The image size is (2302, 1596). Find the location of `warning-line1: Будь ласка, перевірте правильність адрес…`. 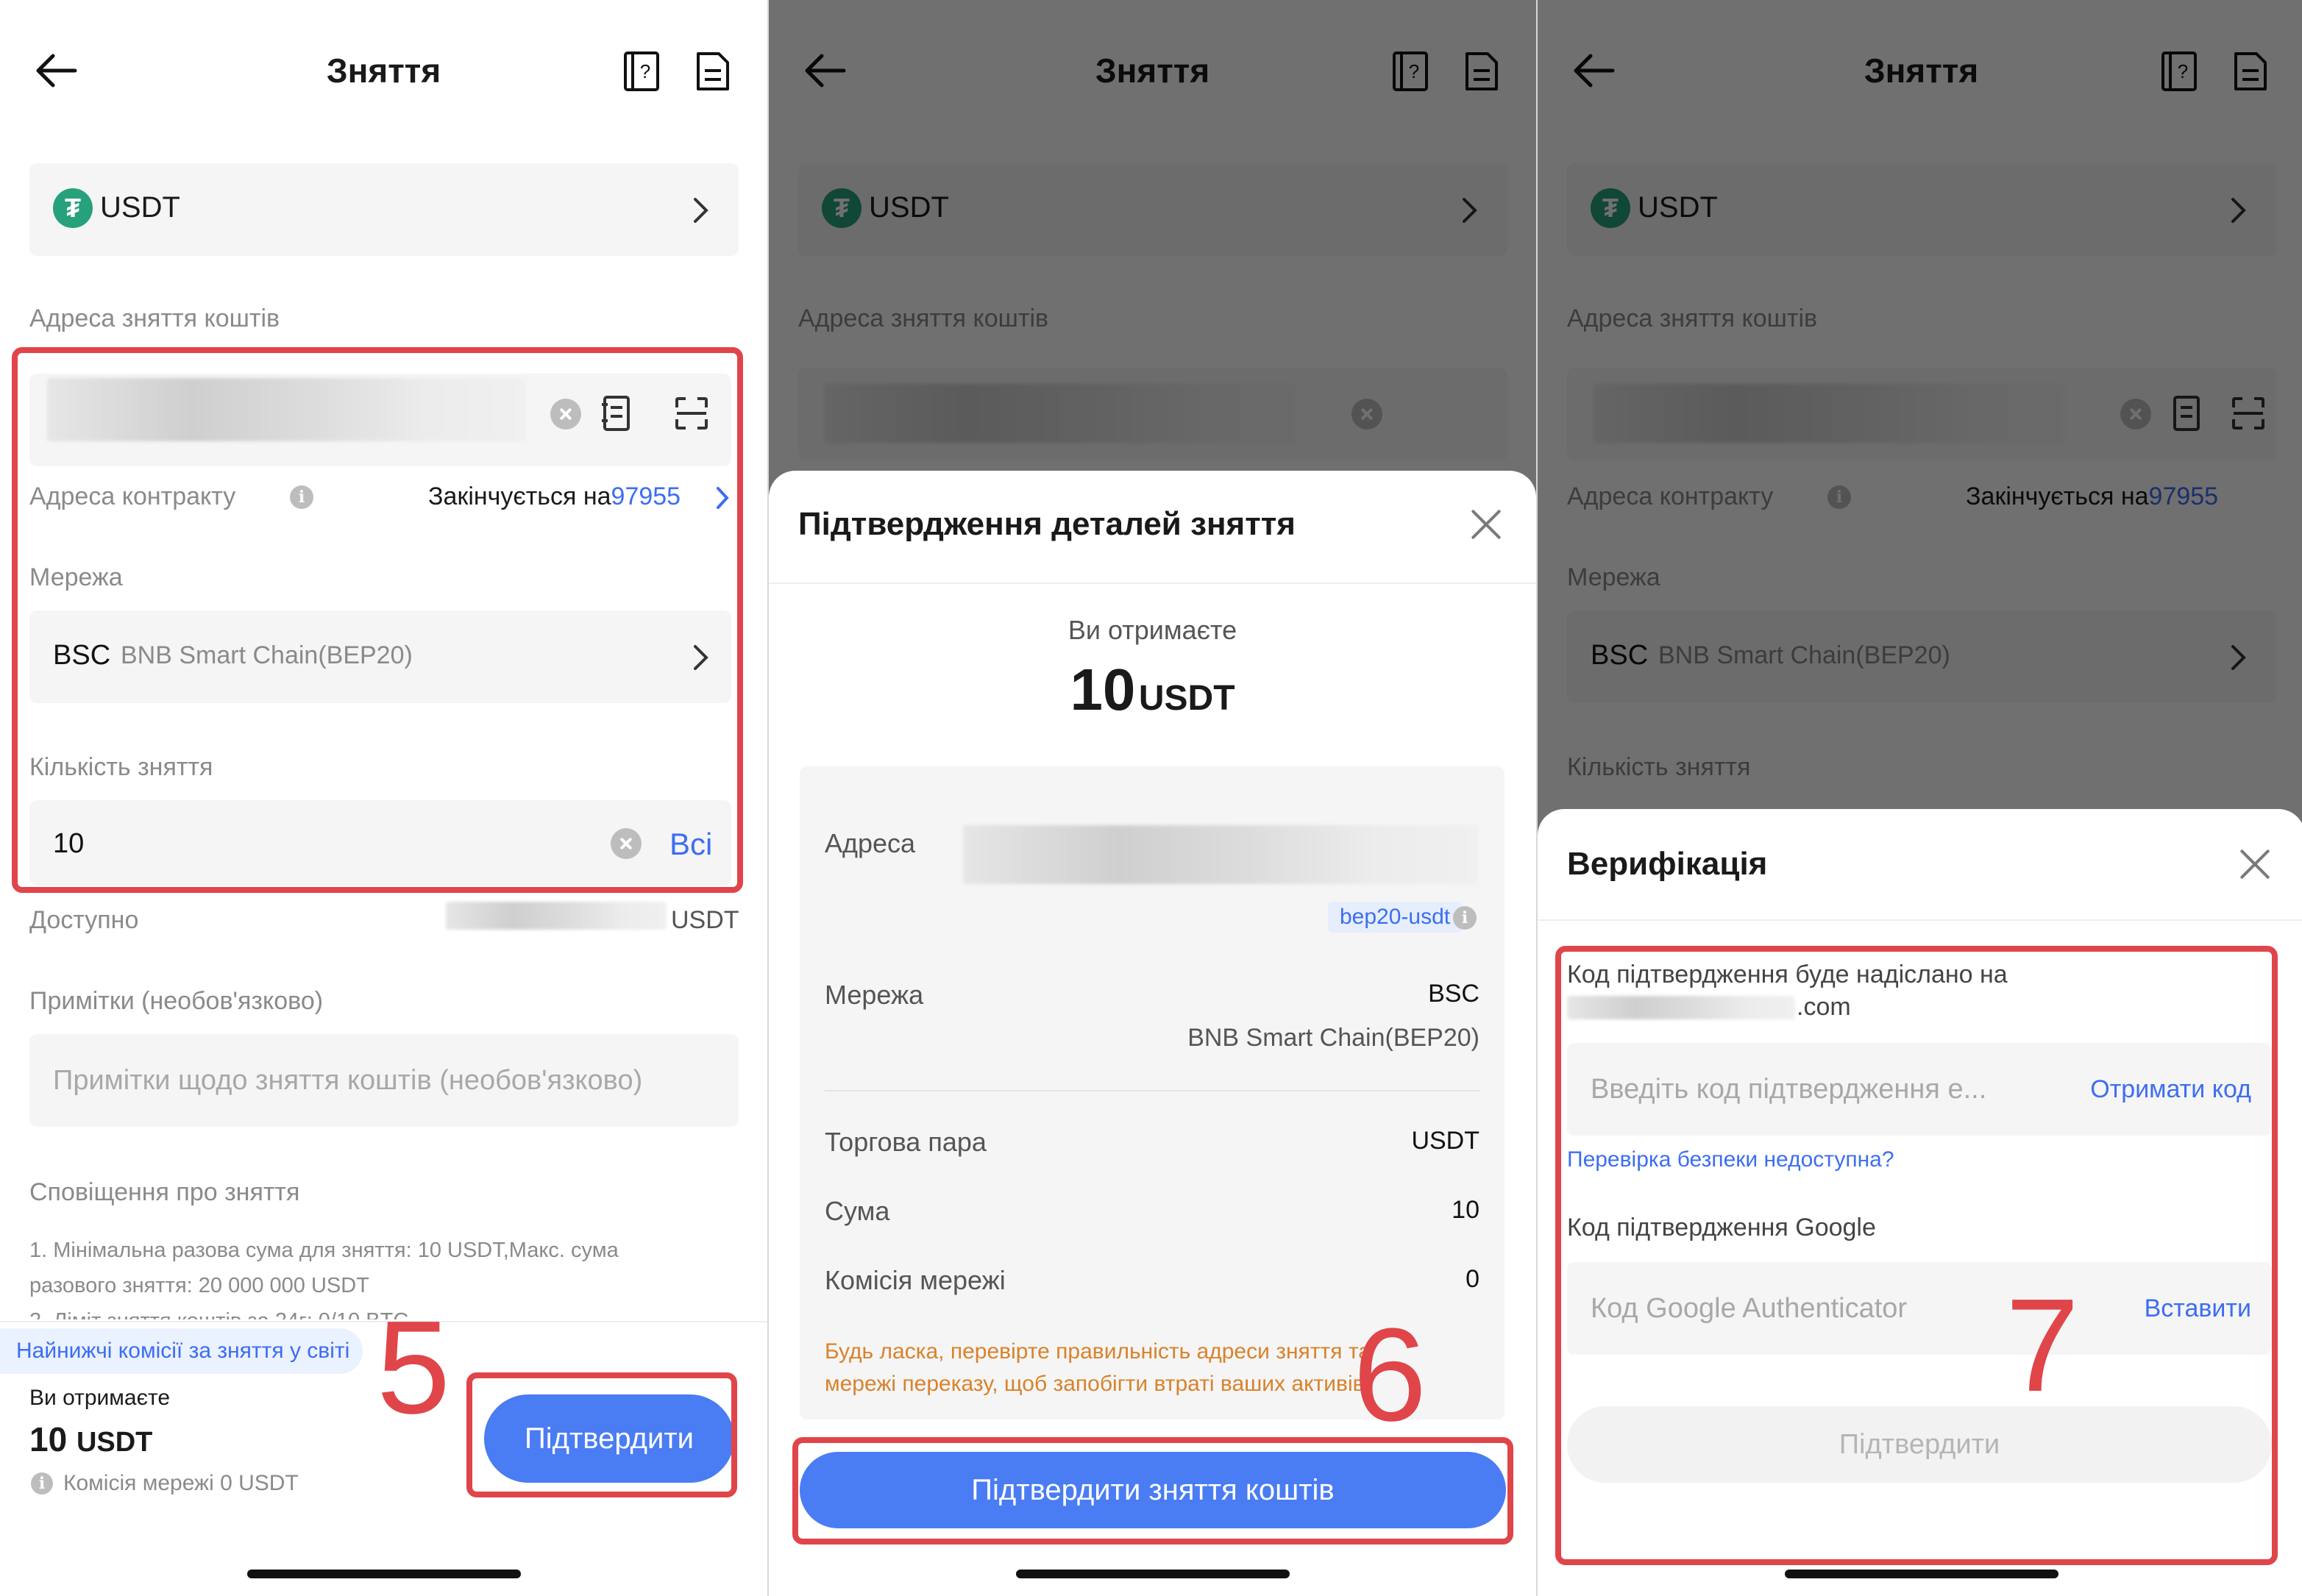

warning-line1: Будь ласка, перевірте правильність адрес… is located at coordinates (1098, 1351).